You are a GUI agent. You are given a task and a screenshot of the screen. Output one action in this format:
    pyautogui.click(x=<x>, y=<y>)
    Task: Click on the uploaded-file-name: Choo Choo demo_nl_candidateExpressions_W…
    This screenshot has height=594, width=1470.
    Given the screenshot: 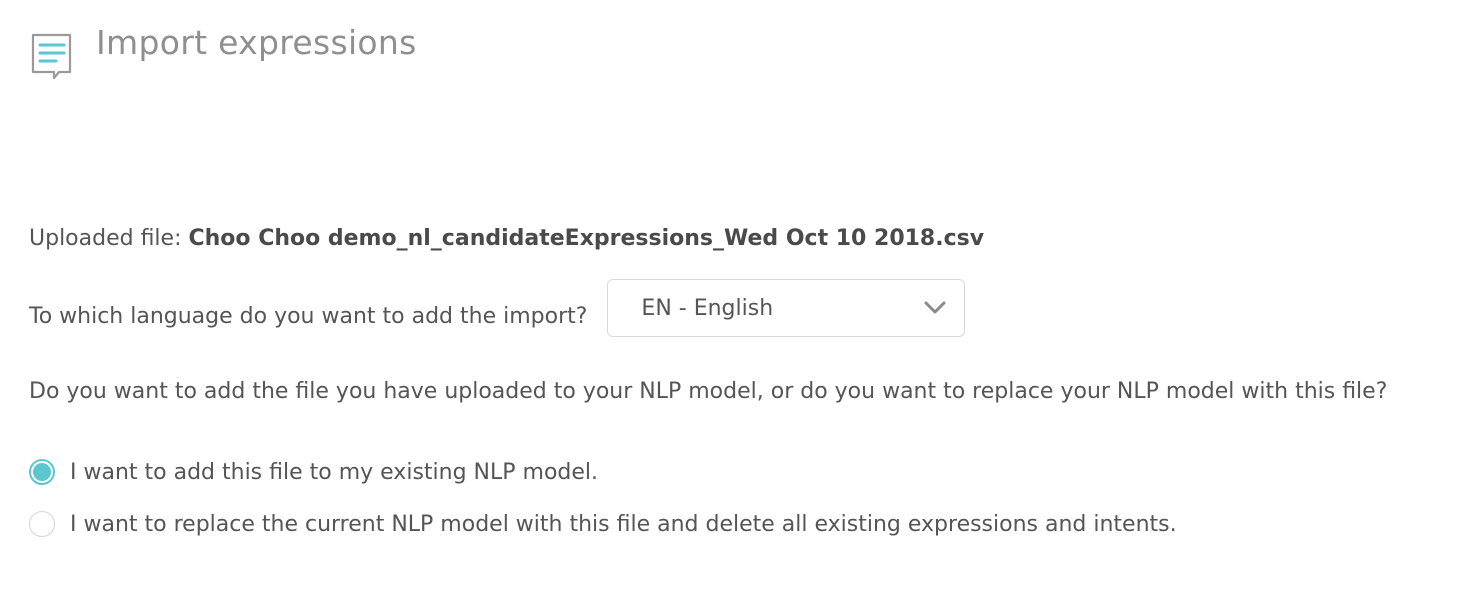 What is the action you would take?
    pyautogui.click(x=586, y=238)
    